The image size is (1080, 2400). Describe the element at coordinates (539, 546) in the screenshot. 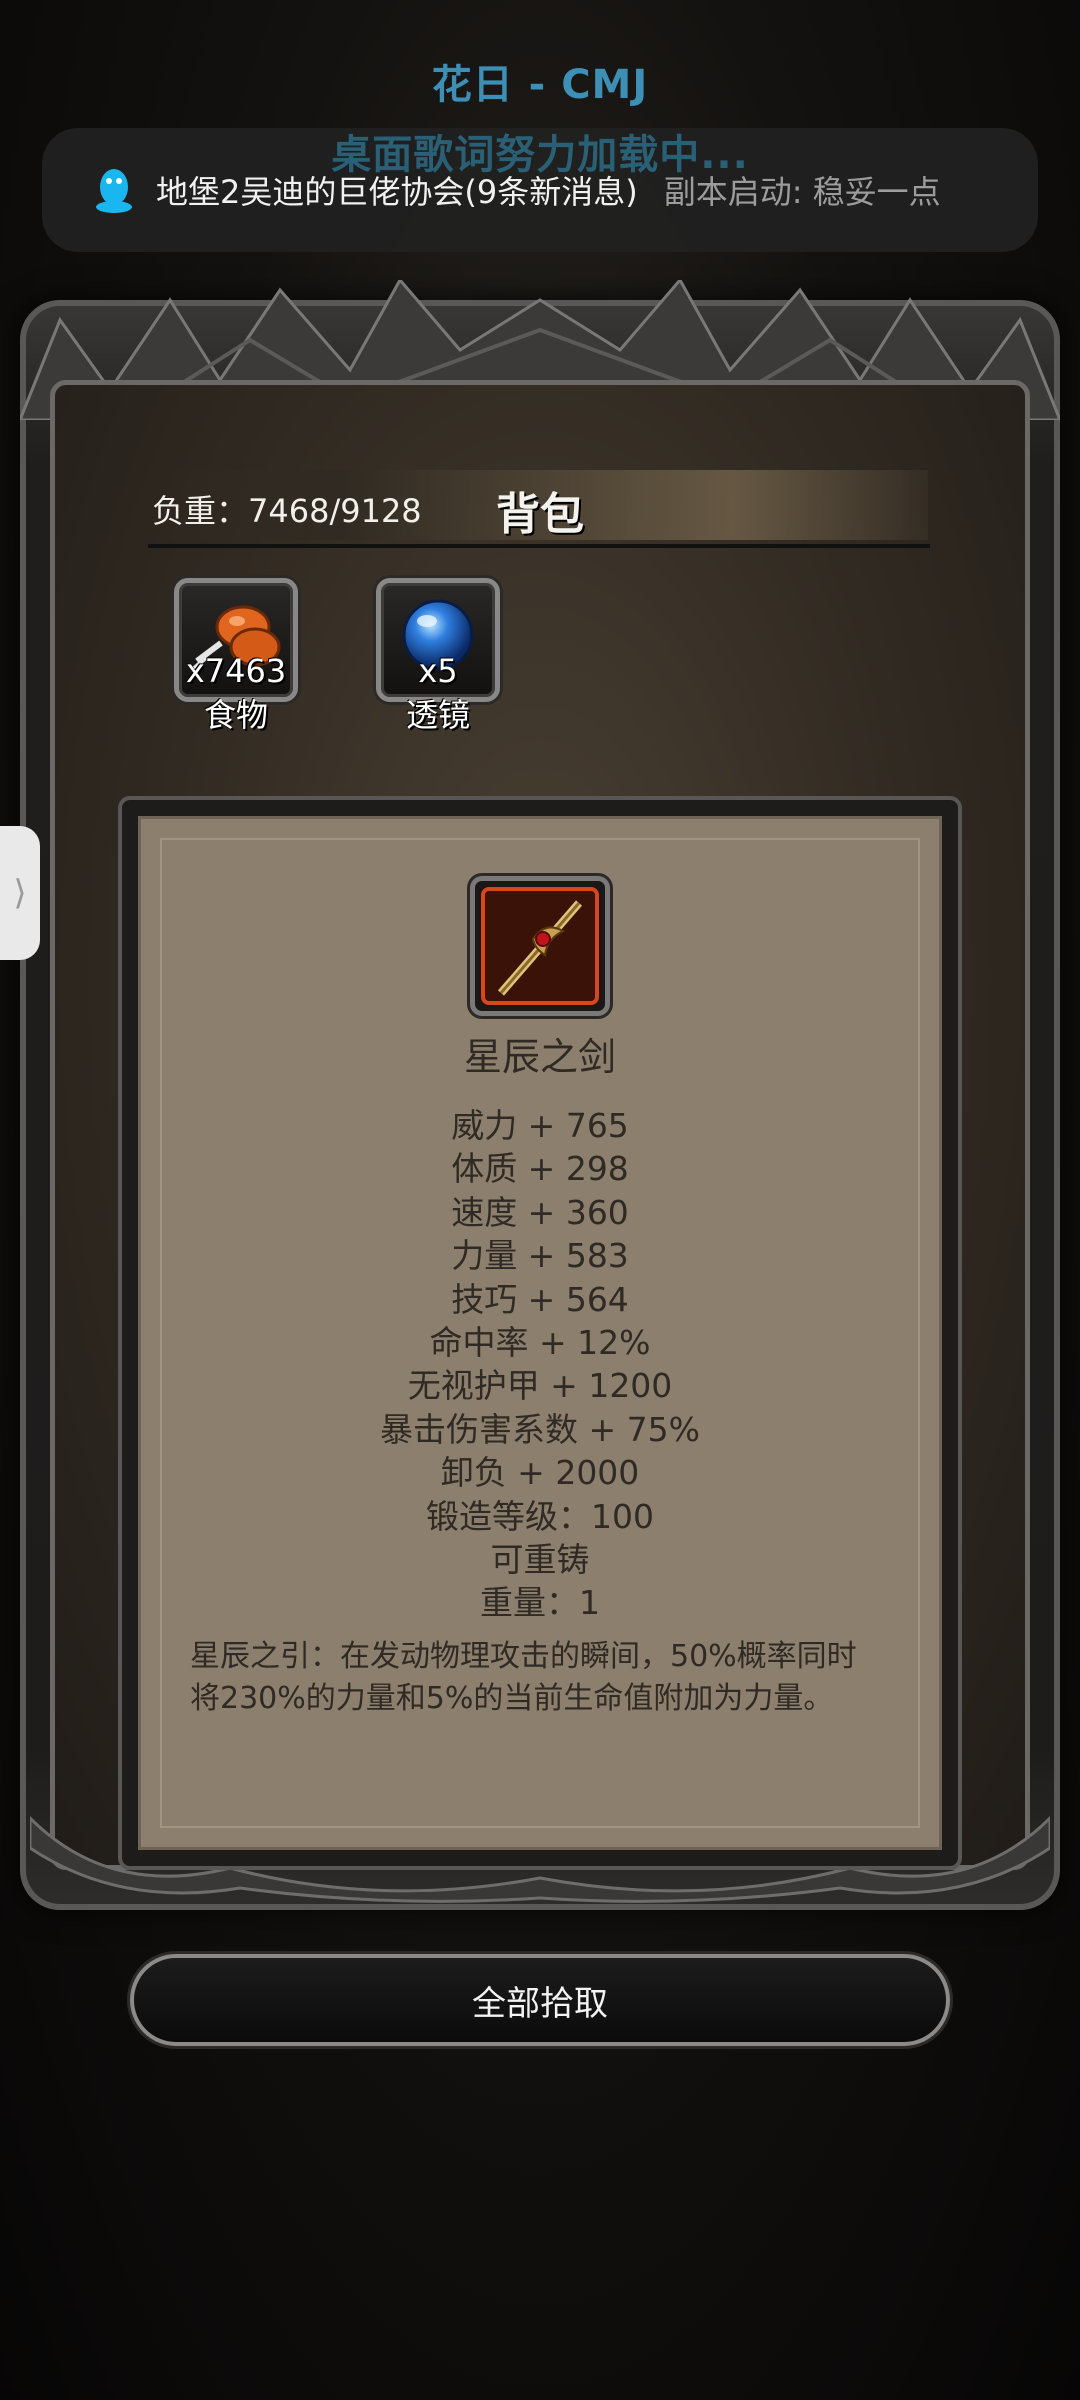

I see `header-divider` at that location.